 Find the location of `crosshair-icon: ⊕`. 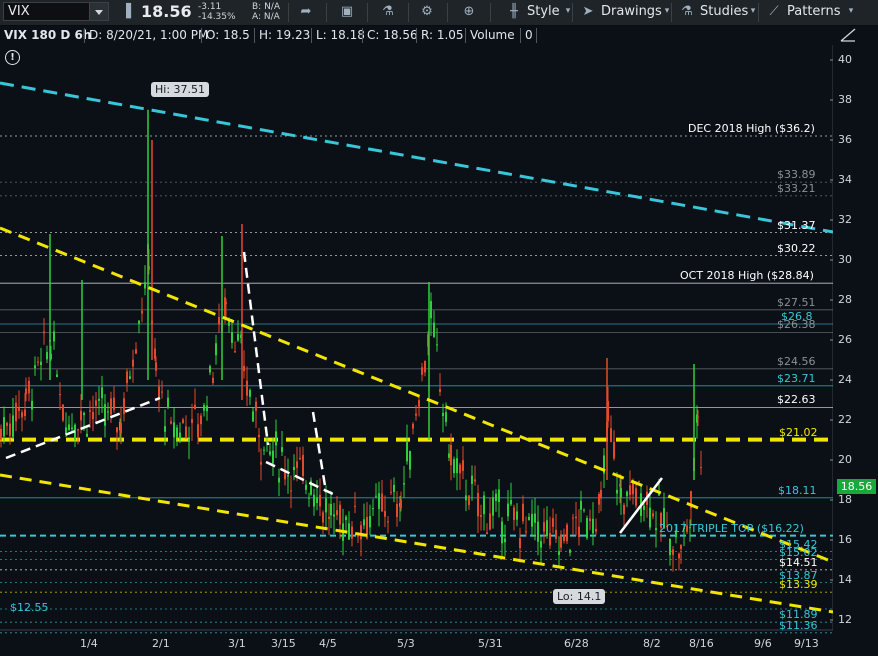

crosshair-icon: ⊕ is located at coordinates (469, 11).